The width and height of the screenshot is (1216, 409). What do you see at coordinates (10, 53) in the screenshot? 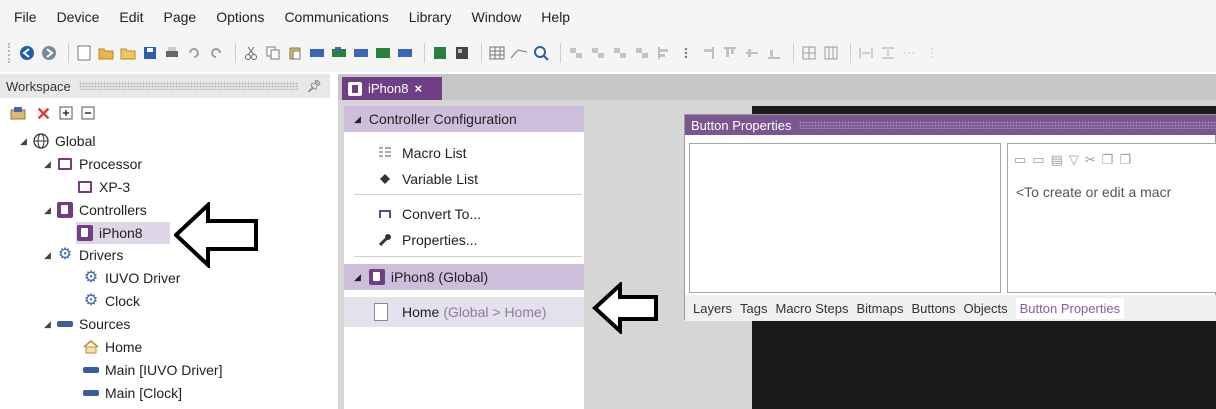
I see `toolbar-grip` at bounding box center [10, 53].